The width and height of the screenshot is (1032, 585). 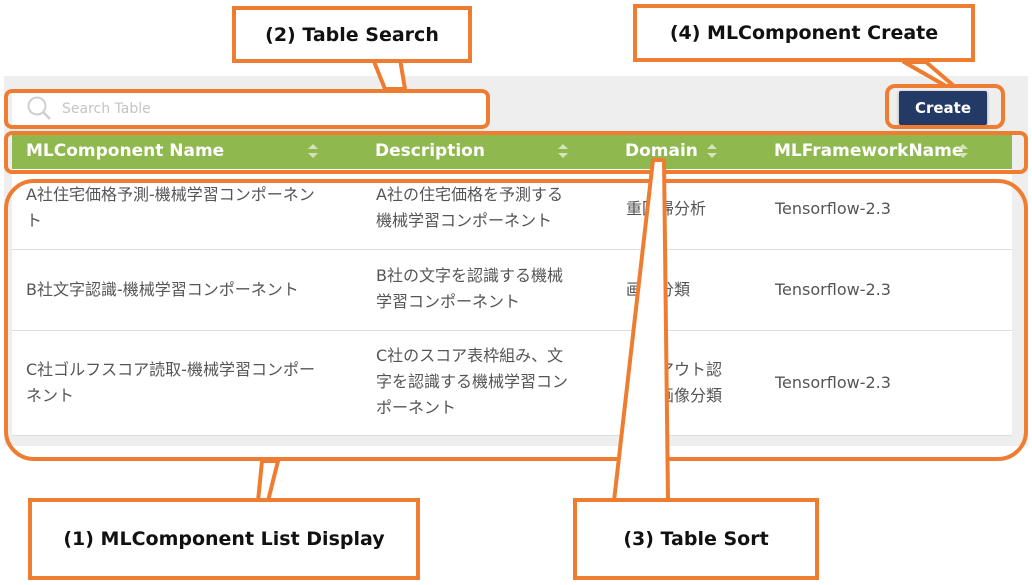 I want to click on annotation-label: (3) Table Sort, so click(x=696, y=539).